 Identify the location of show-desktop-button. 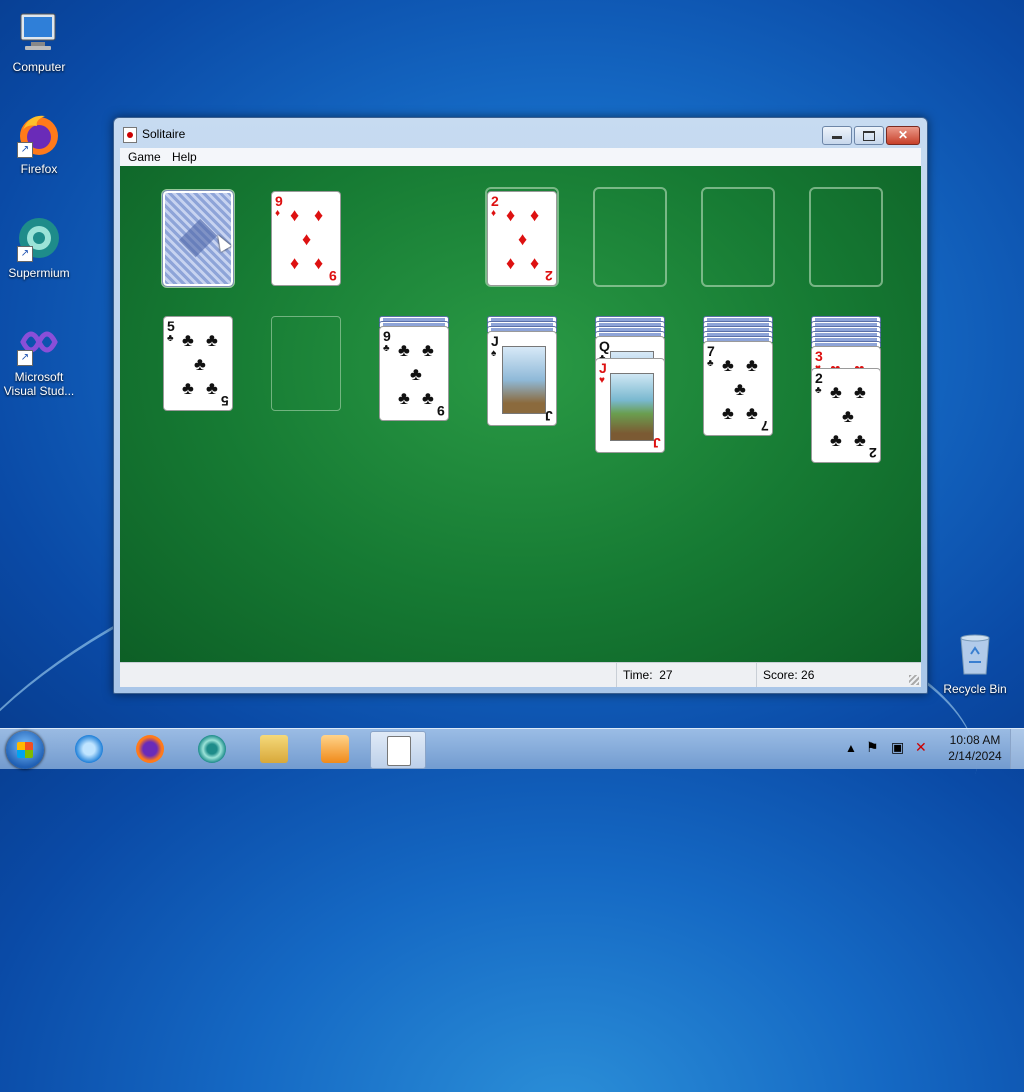
(1017, 749).